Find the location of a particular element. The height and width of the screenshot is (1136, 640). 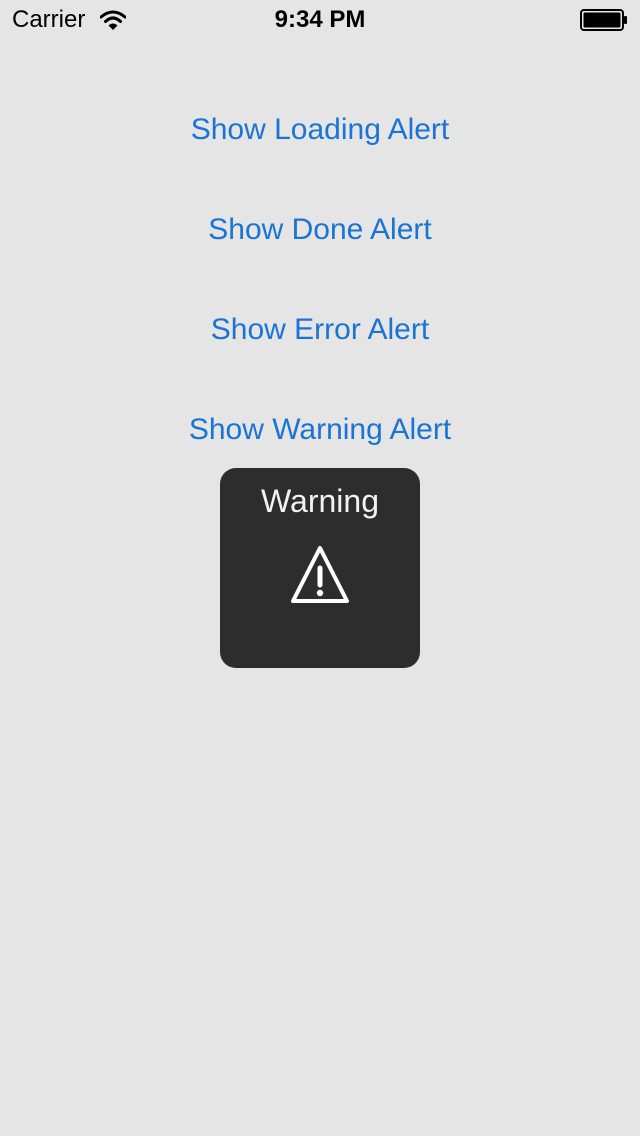

warning-triangle-icon is located at coordinates (320, 574).